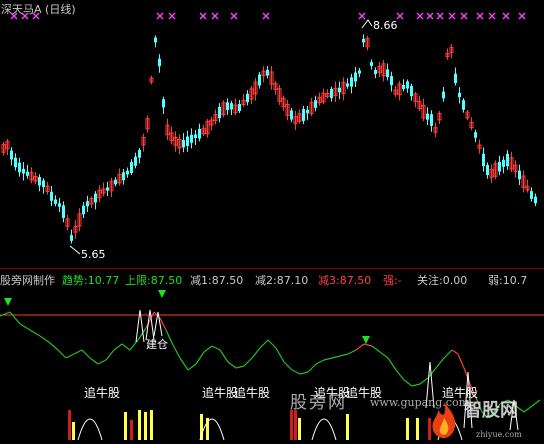 The image size is (544, 444). Describe the element at coordinates (367, 24) in the screenshot. I see `high-pointer-icon` at that location.